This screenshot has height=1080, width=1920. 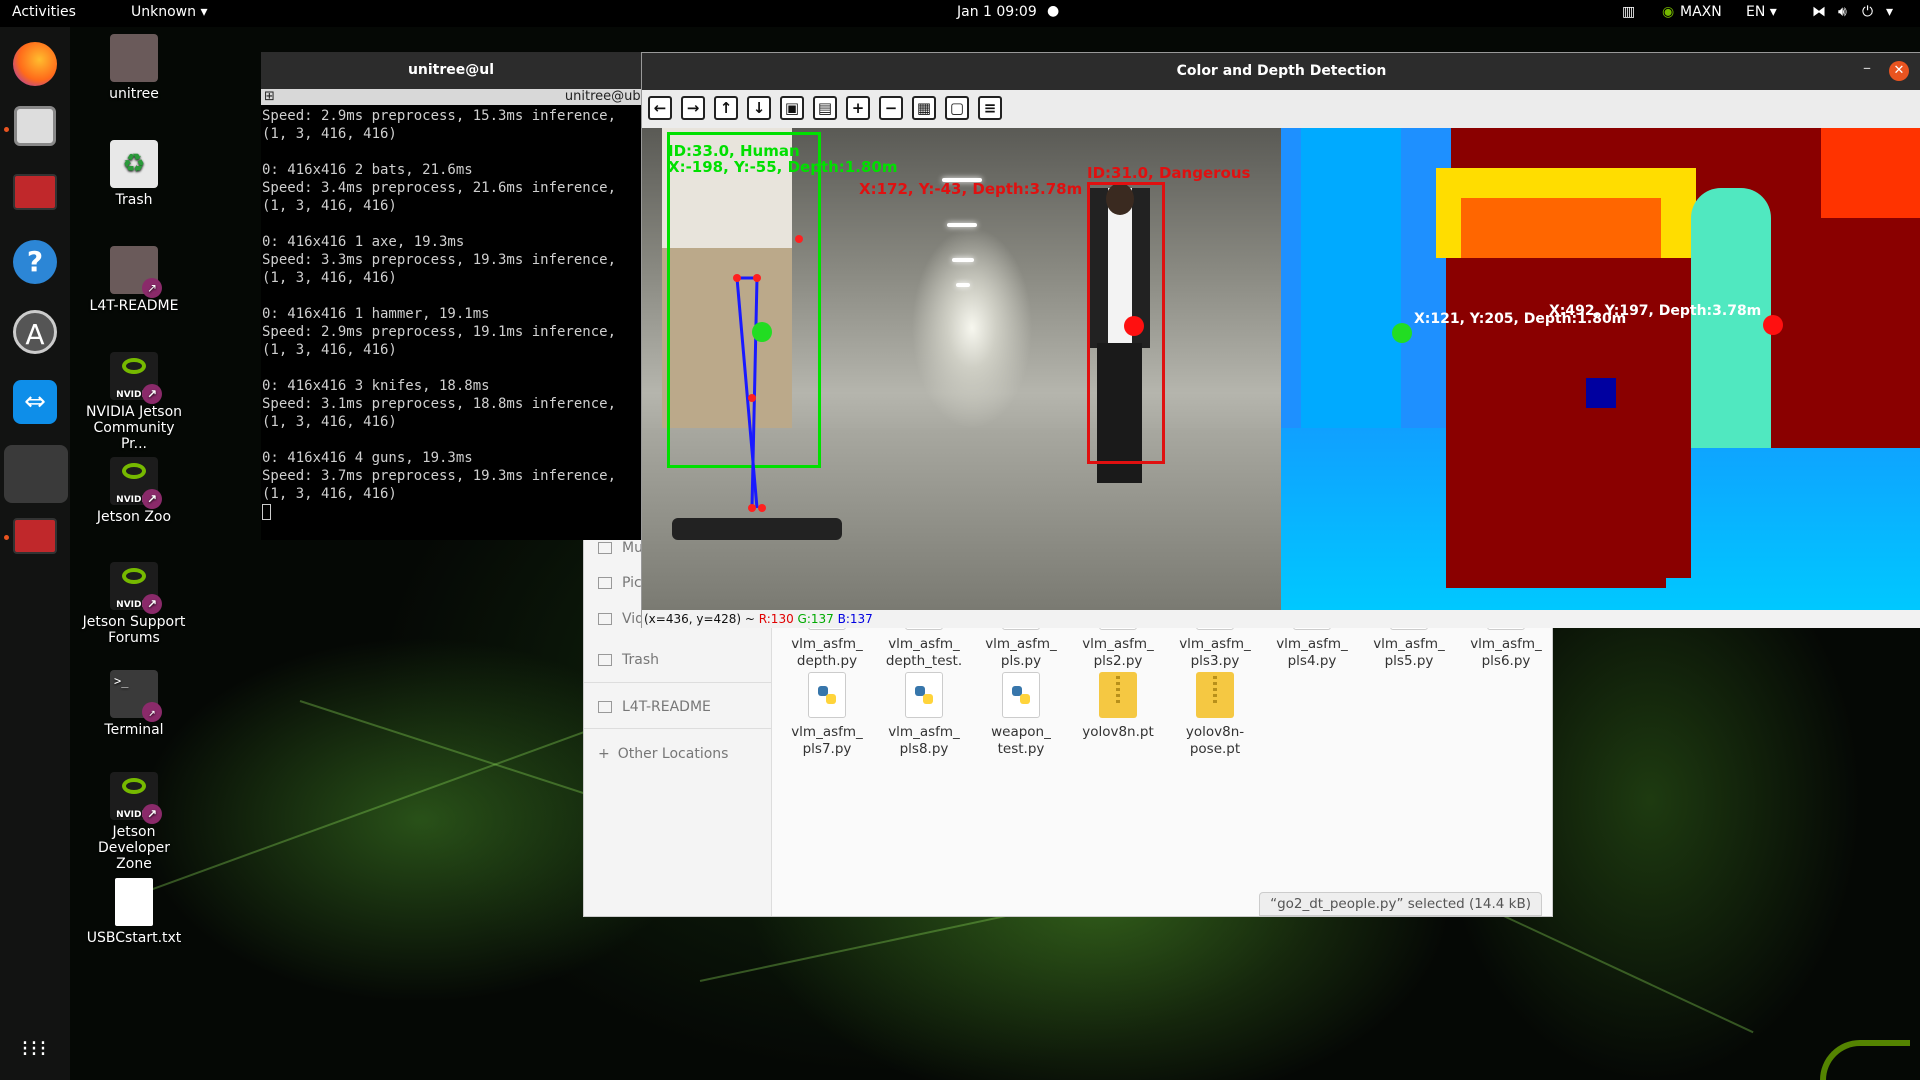 What do you see at coordinates (938, 373) in the screenshot?
I see `pose-skeleton` at bounding box center [938, 373].